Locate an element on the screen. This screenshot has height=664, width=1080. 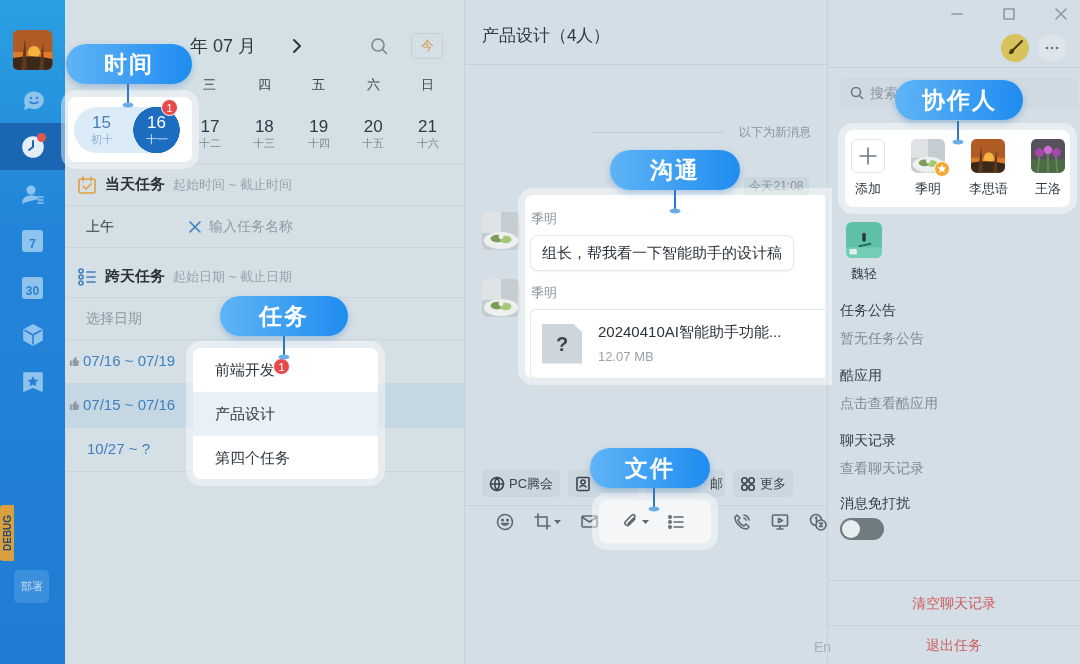
section-title: 跨天任务 is located at coordinates (135, 276).